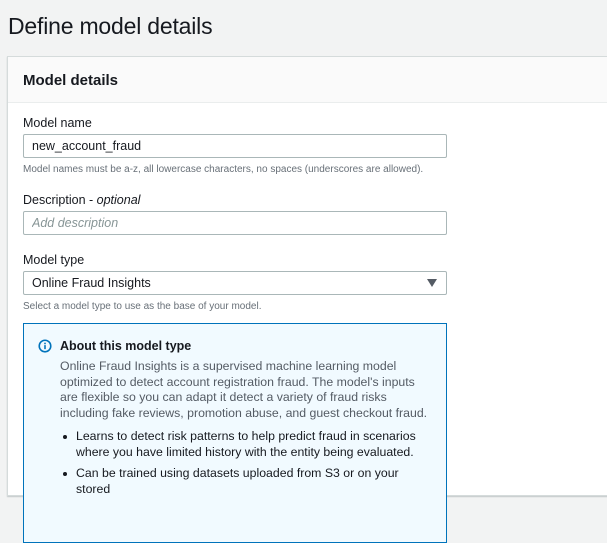 The image size is (607, 543). What do you see at coordinates (432, 283) in the screenshot?
I see `caret-down-icon` at bounding box center [432, 283].